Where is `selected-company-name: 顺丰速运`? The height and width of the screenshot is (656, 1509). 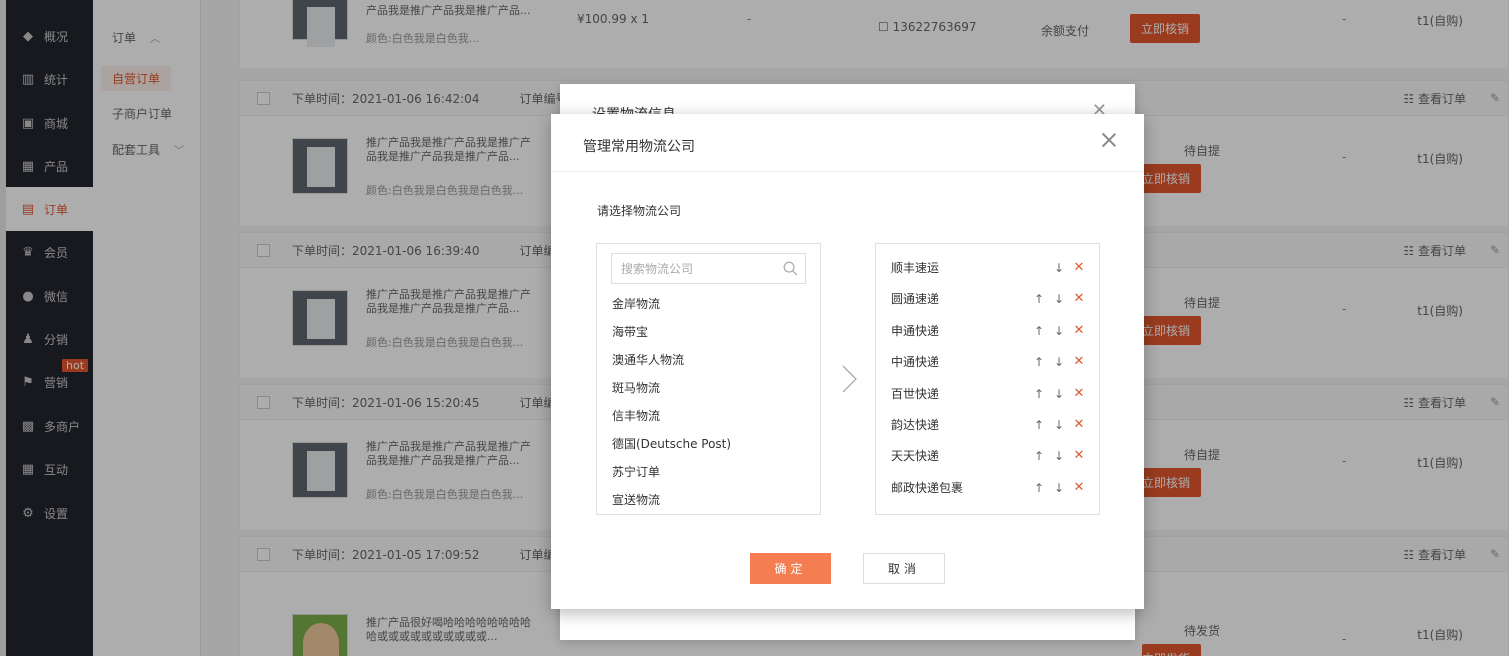
selected-company-name: 顺丰速运 is located at coordinates (915, 268).